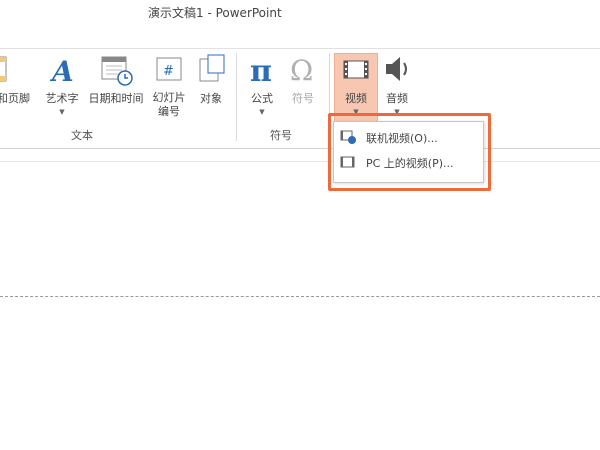 This screenshot has height=450, width=600. Describe the element at coordinates (169, 104) in the screenshot. I see `slide-number-label: 幻灯片 编号` at that location.